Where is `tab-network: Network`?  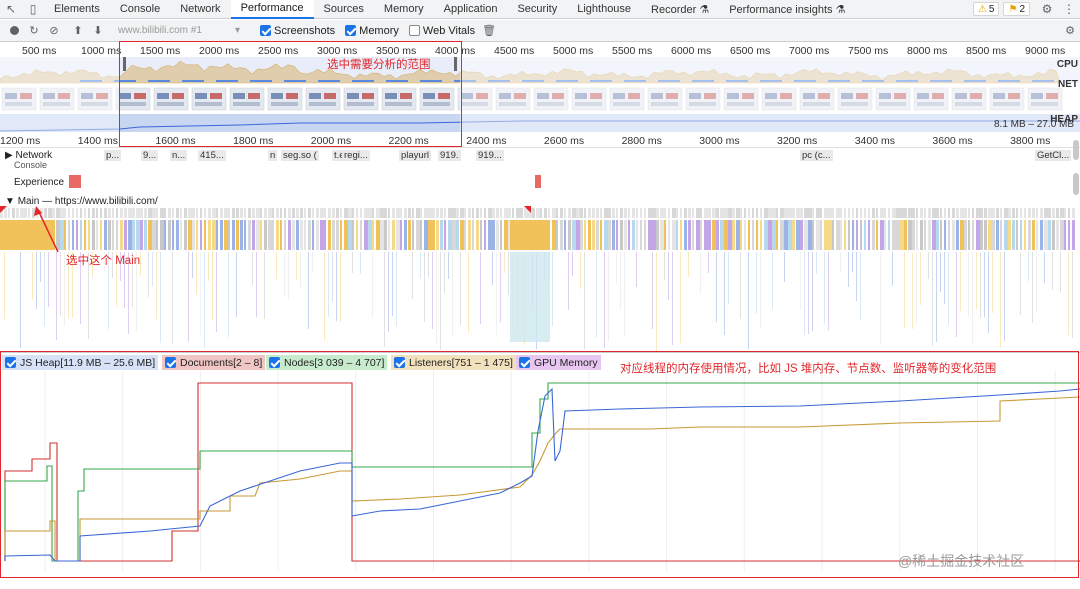 tab-network: Network is located at coordinates (200, 9).